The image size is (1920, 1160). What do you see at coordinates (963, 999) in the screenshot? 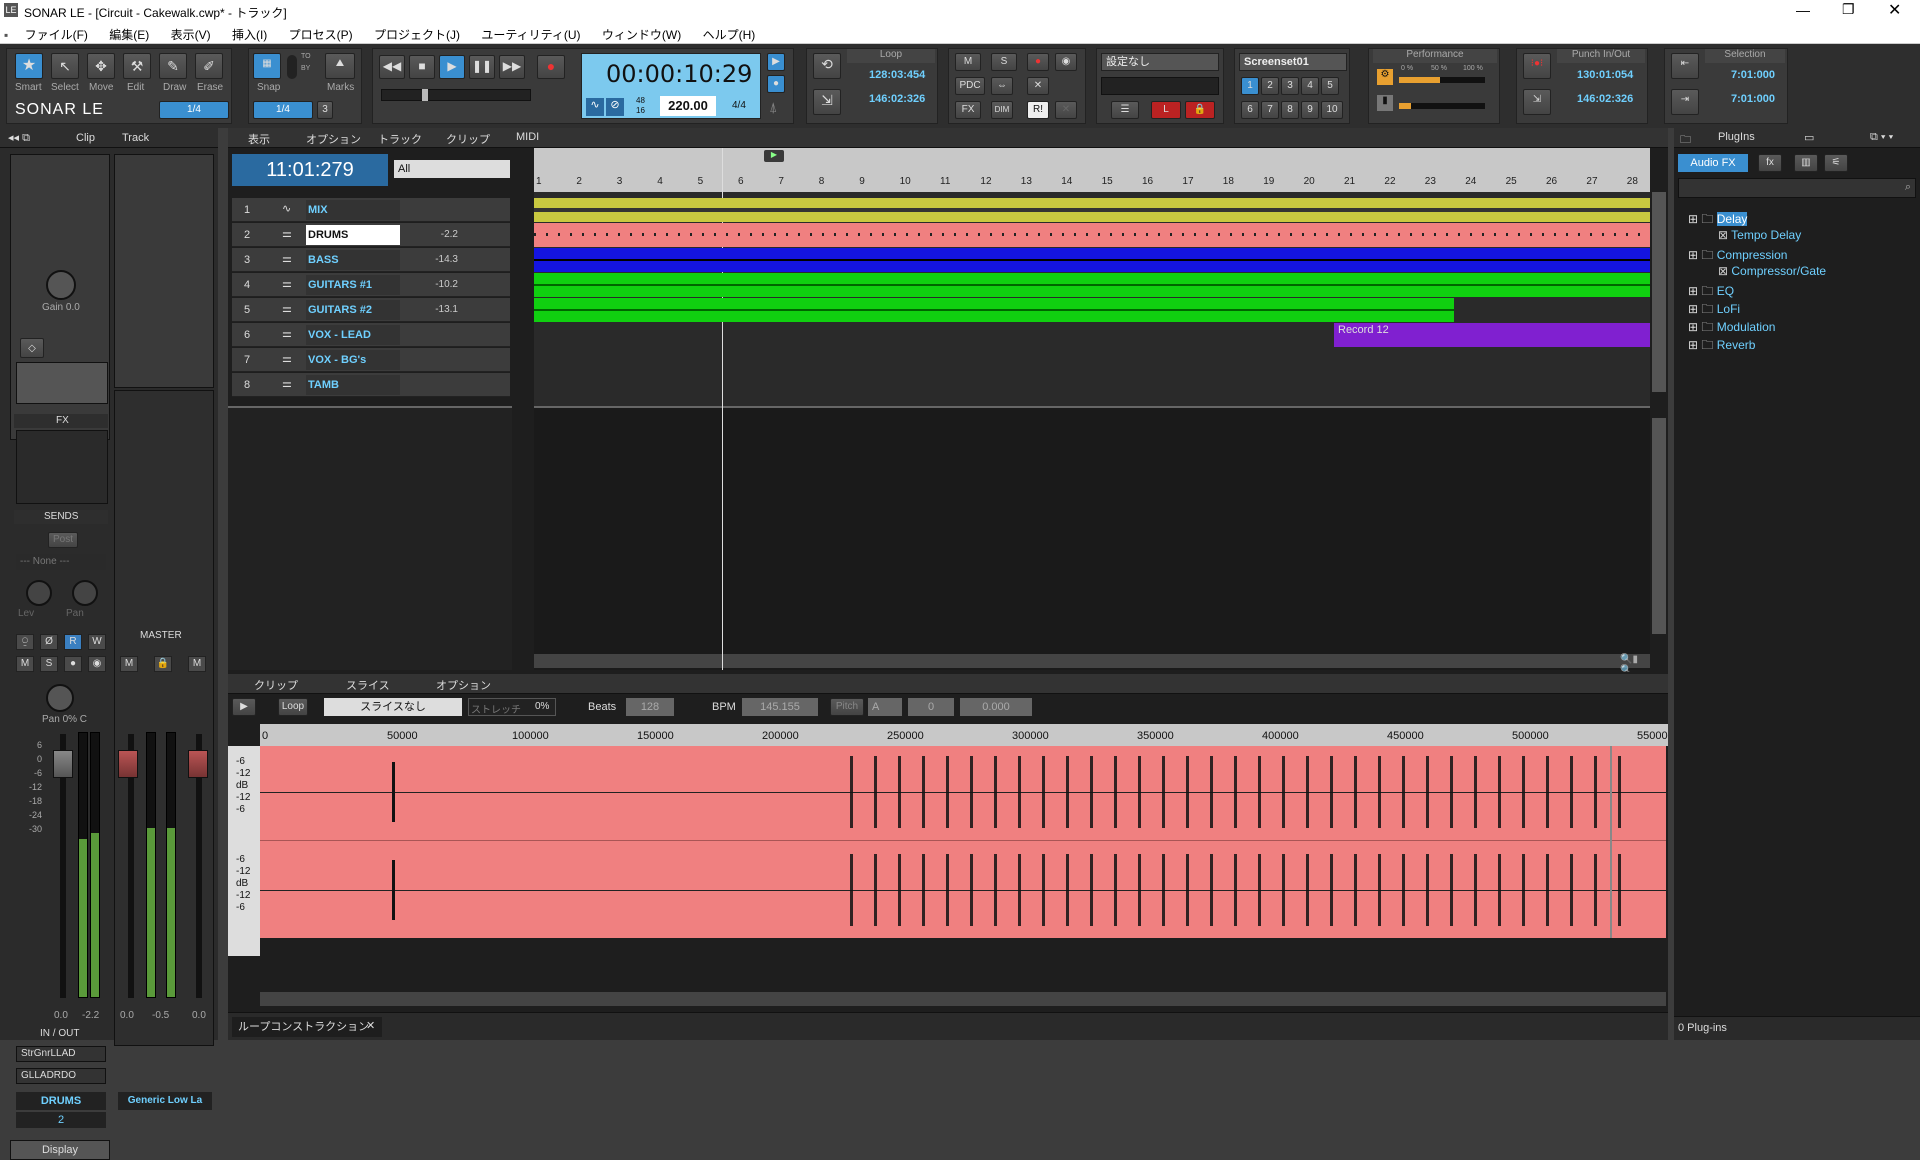
I see `lc-scrollbar` at bounding box center [963, 999].